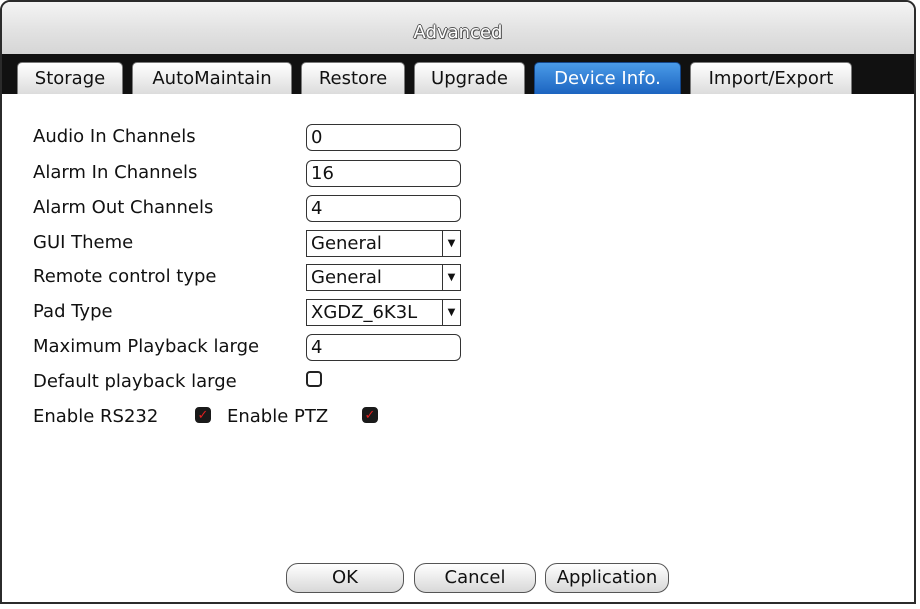 This screenshot has width=920, height=609. I want to click on ptz-label: Enable PTZ, so click(278, 416).